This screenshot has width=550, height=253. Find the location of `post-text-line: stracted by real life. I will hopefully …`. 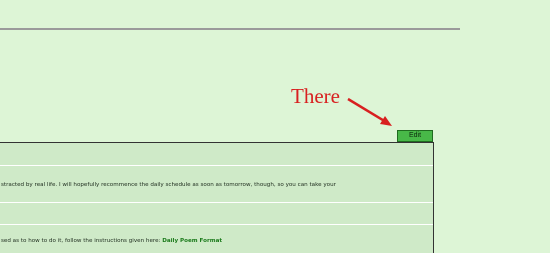

post-text-line: stracted by real life. I will hopefully … is located at coordinates (168, 185).